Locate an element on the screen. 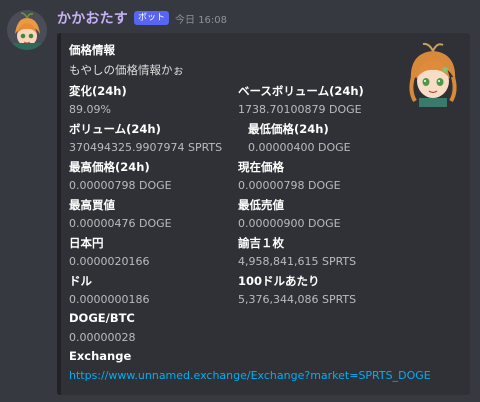  embed-title: 価格情報 is located at coordinates (92, 50).